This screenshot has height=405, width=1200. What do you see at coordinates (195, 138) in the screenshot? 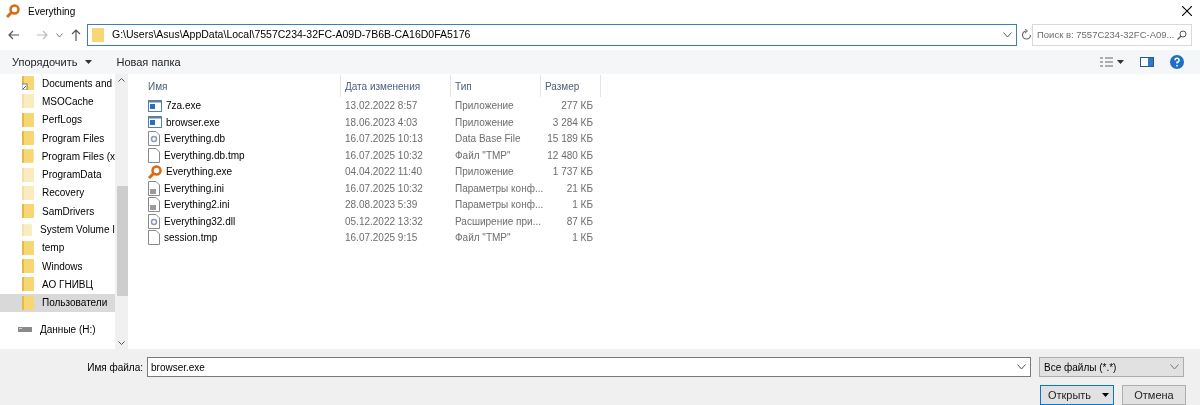
I see `file-name: Everything.db` at bounding box center [195, 138].